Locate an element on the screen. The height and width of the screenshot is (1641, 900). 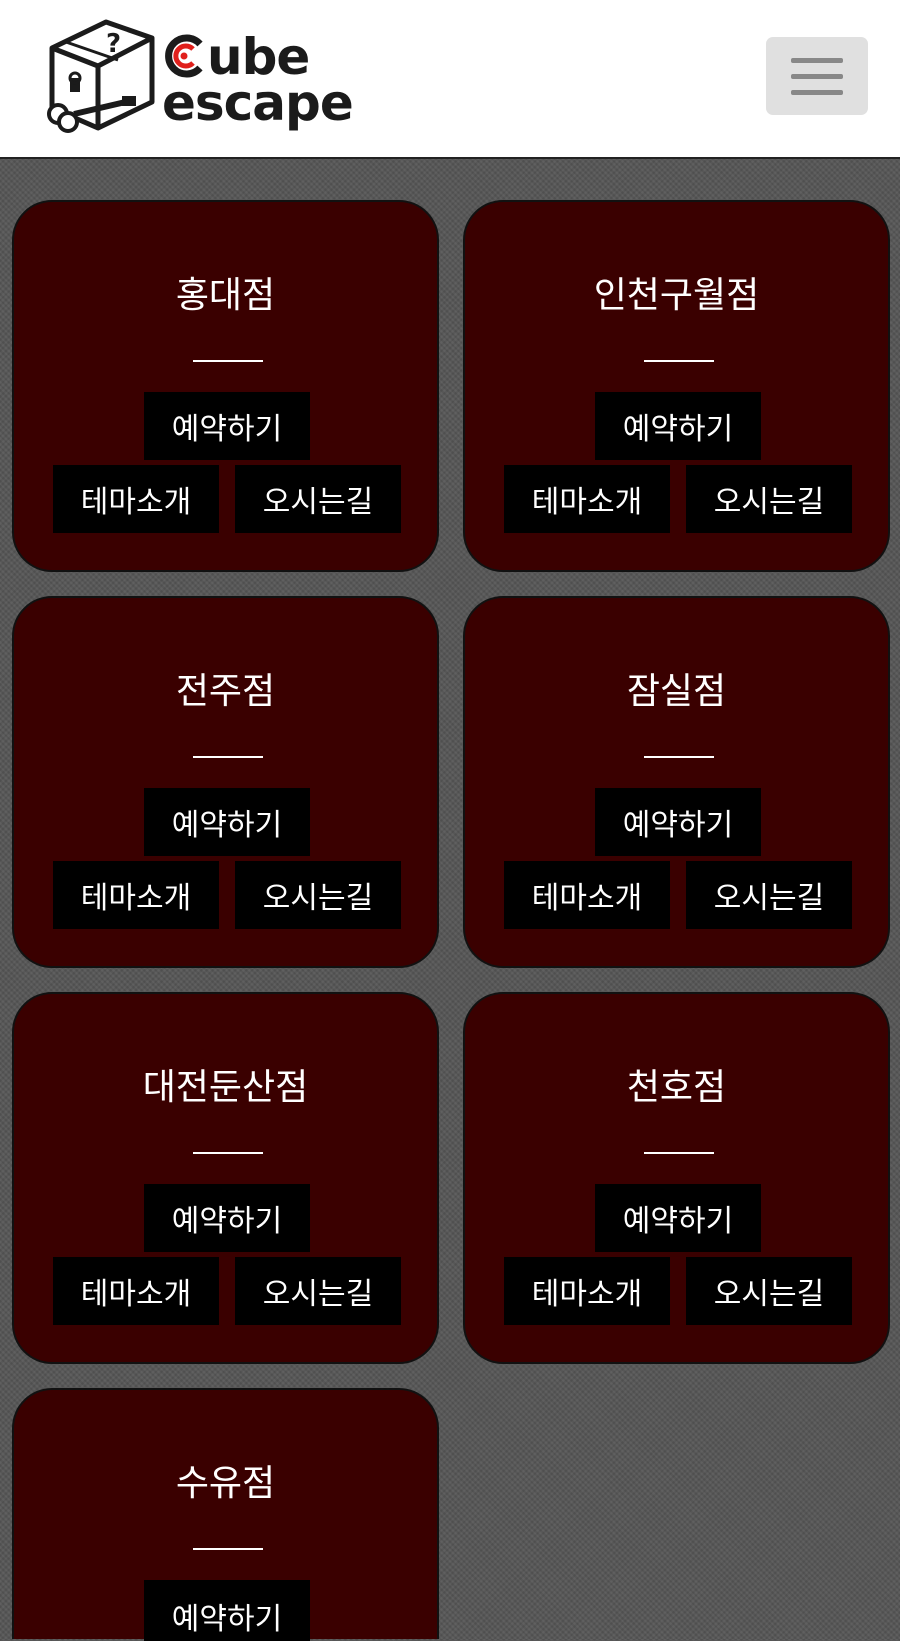
branch-name: 대전둔산점 is located at coordinates (225, 1087).